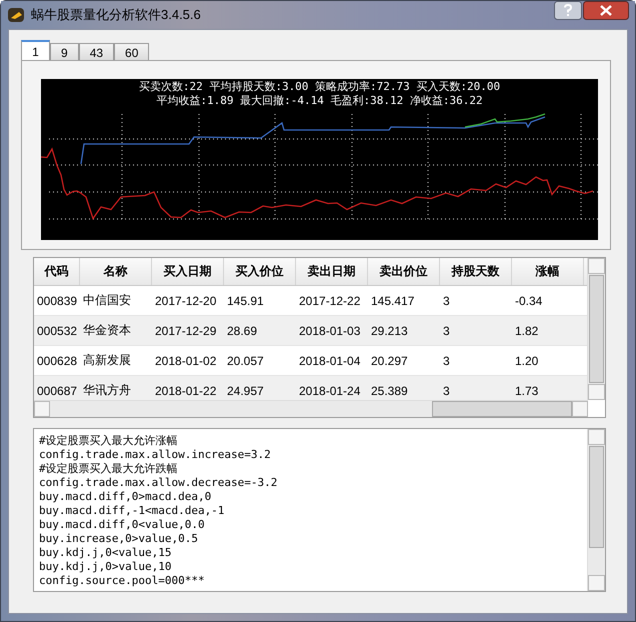 The image size is (636, 622). Describe the element at coordinates (186, 391) in the screenshot. I see `table-cell-text: 2018-01-22` at that location.